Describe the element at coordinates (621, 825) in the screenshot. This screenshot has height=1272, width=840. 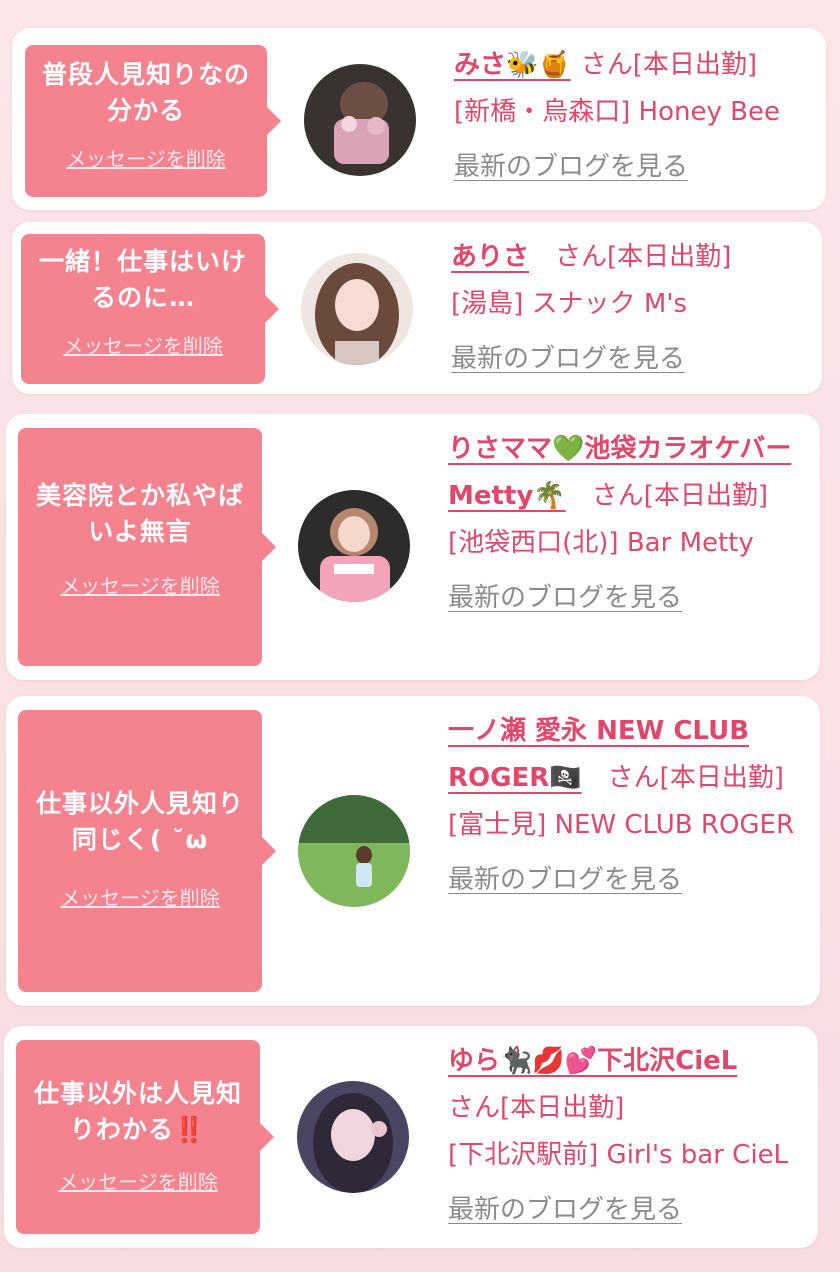
I see `shop-info: [富士見] NEW CLUB ROGER` at that location.